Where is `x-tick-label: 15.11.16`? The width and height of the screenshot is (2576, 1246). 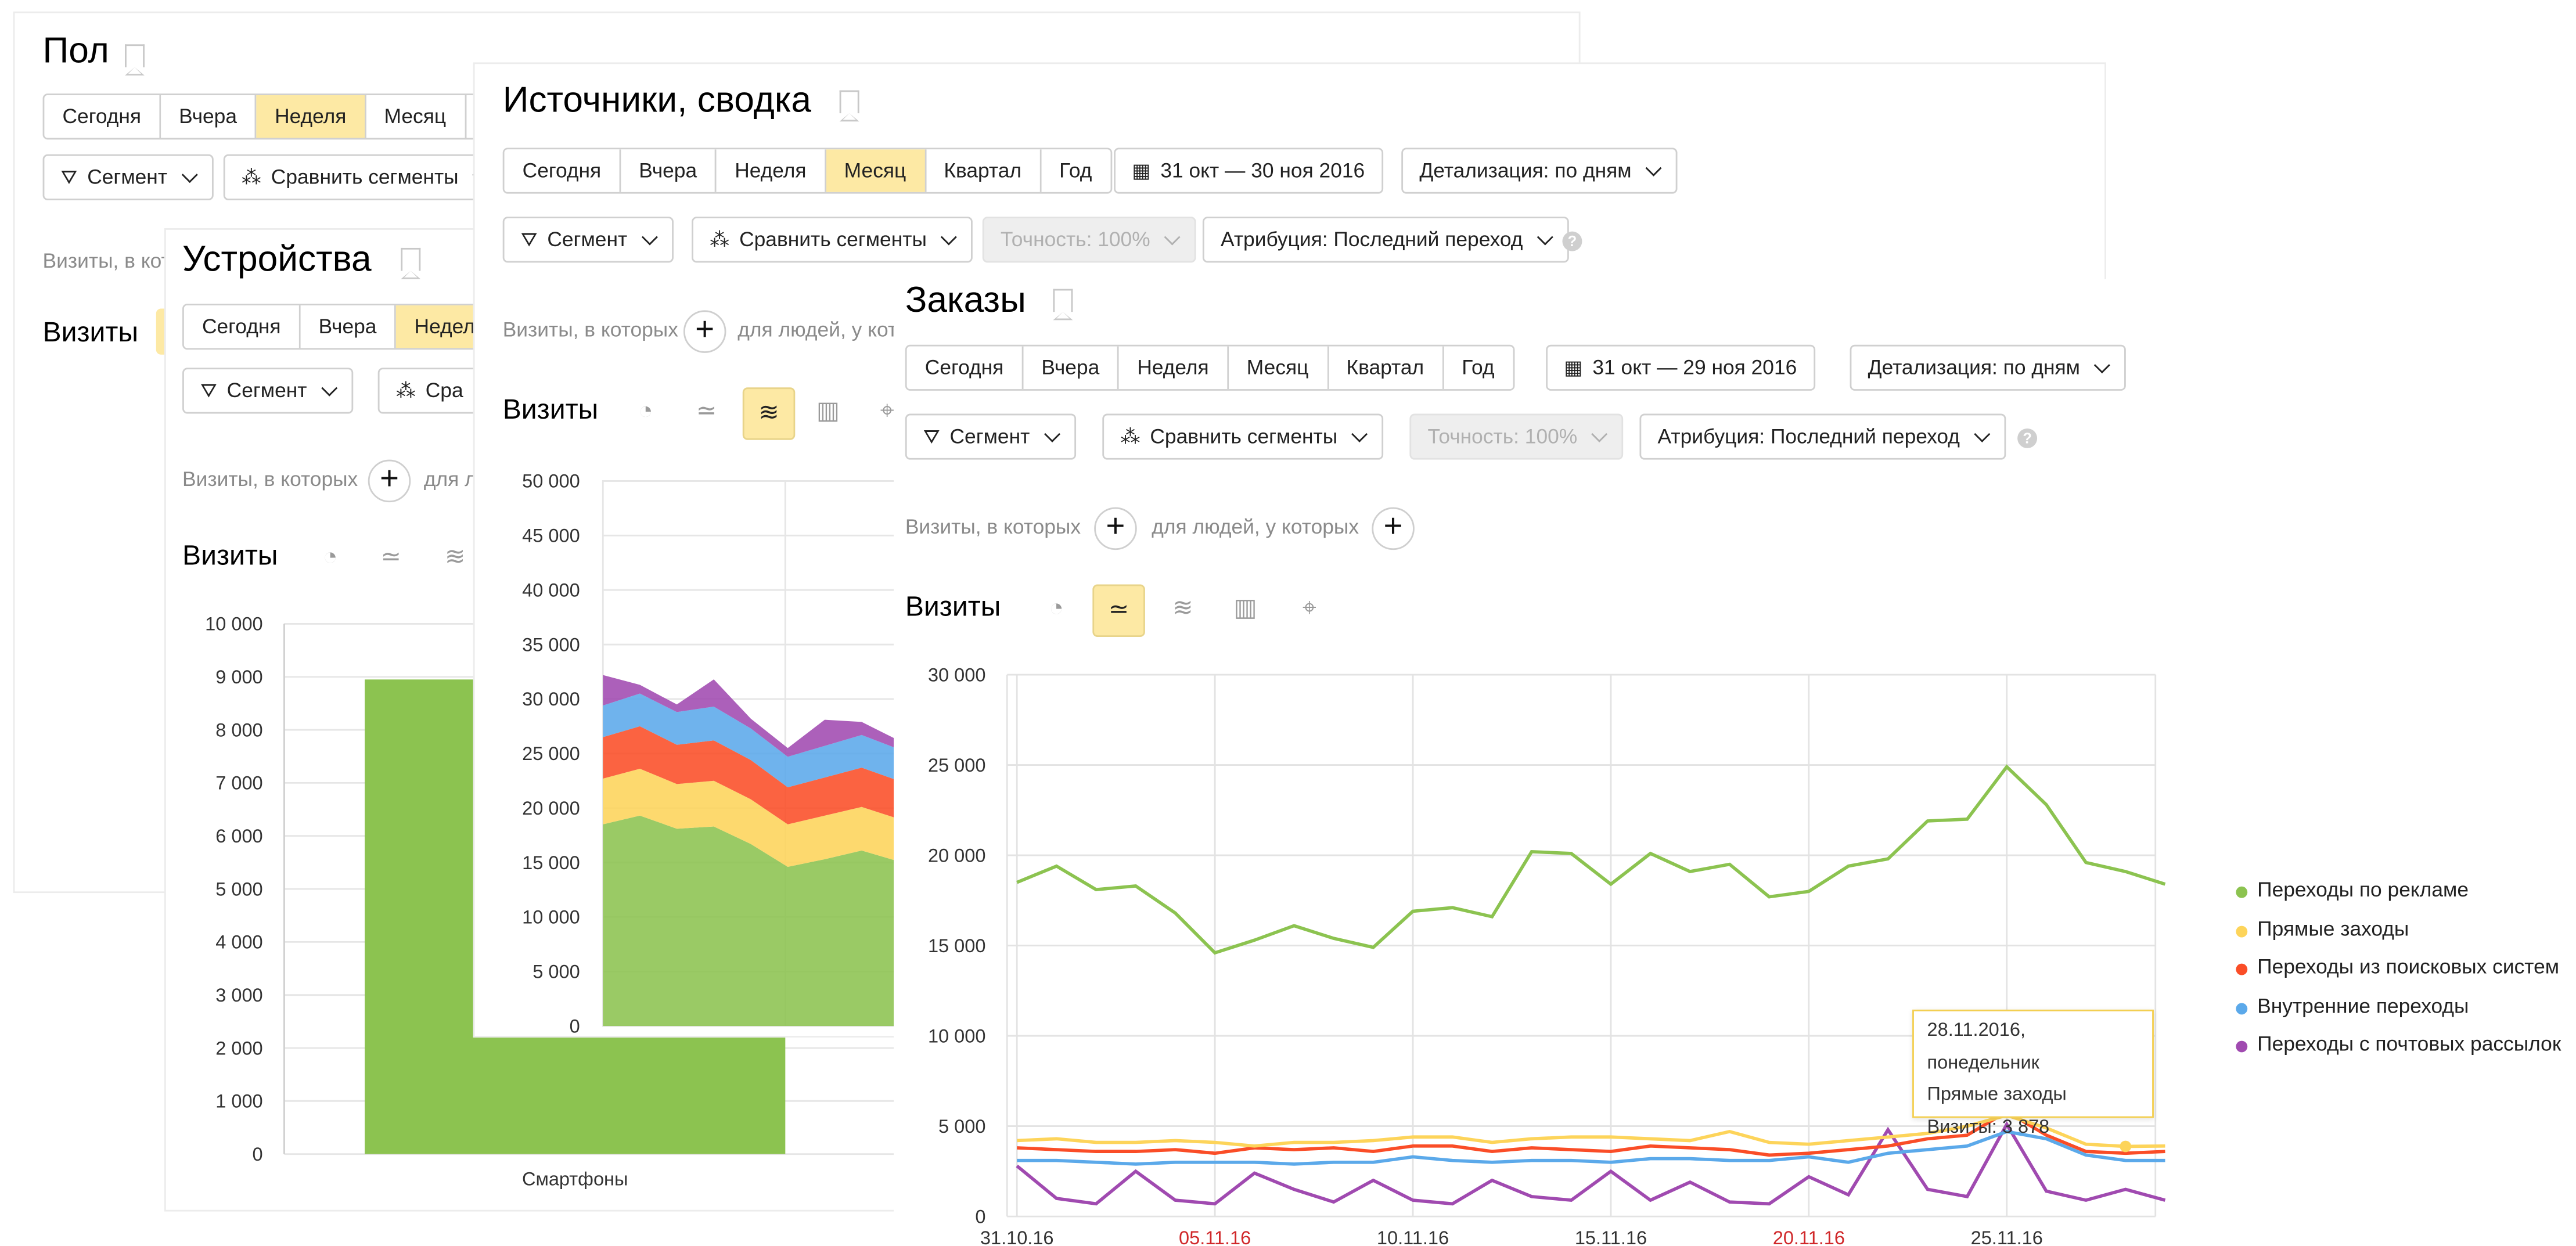 x-tick-label: 15.11.16 is located at coordinates (1611, 1236).